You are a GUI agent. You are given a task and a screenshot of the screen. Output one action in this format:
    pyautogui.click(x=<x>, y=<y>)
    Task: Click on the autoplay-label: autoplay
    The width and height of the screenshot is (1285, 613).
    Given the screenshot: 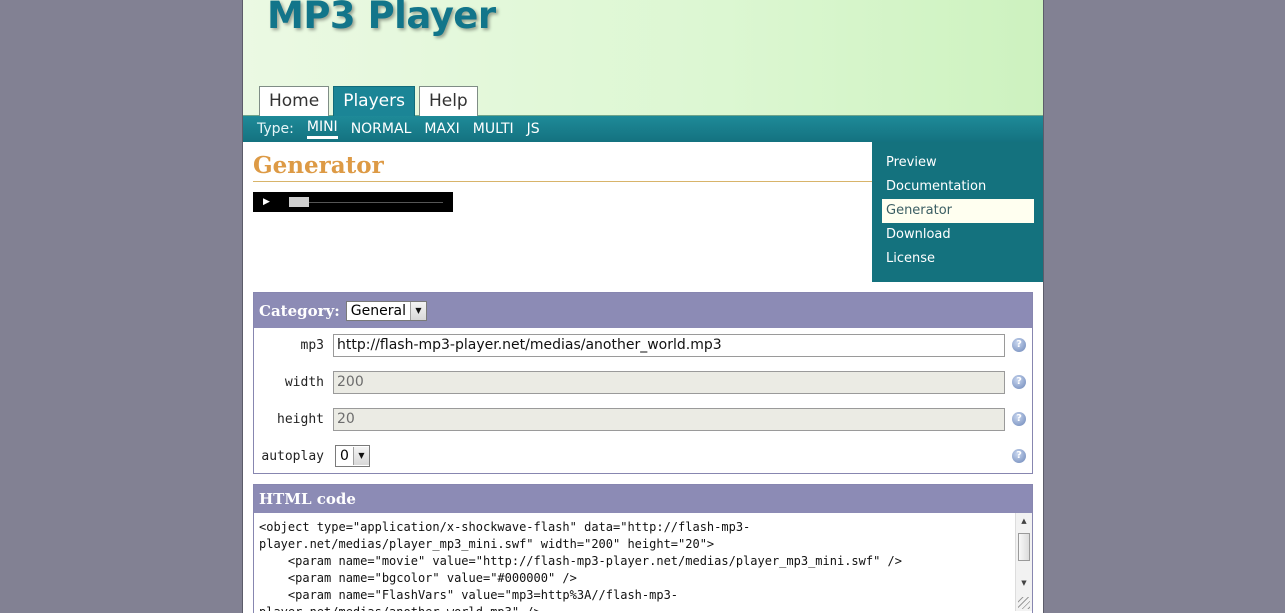 What is the action you would take?
    pyautogui.click(x=292, y=456)
    